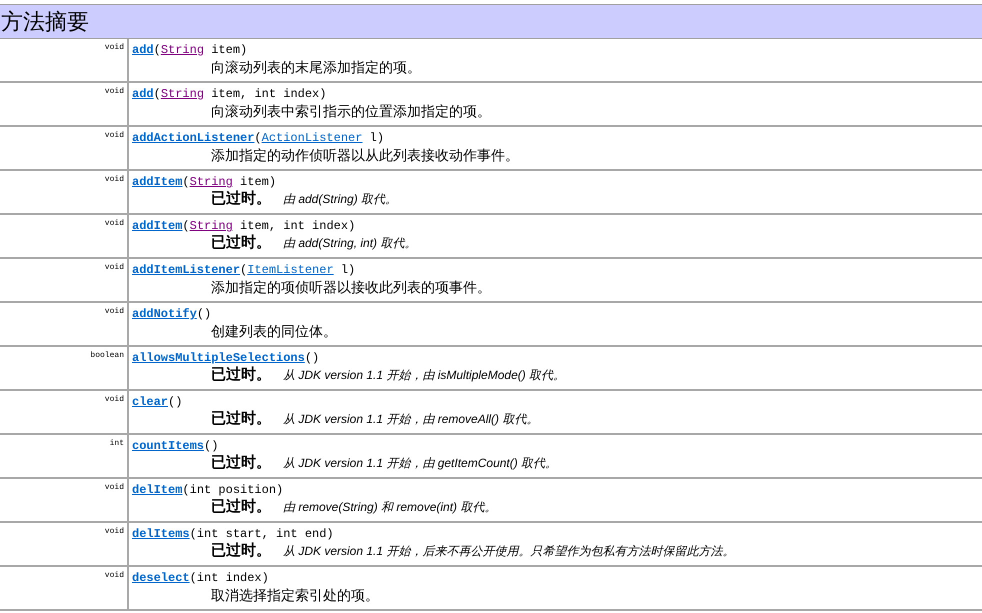 The width and height of the screenshot is (982, 613). I want to click on deprecation-note: 由 remove(String) 和 remove(int) 取代。, so click(389, 507).